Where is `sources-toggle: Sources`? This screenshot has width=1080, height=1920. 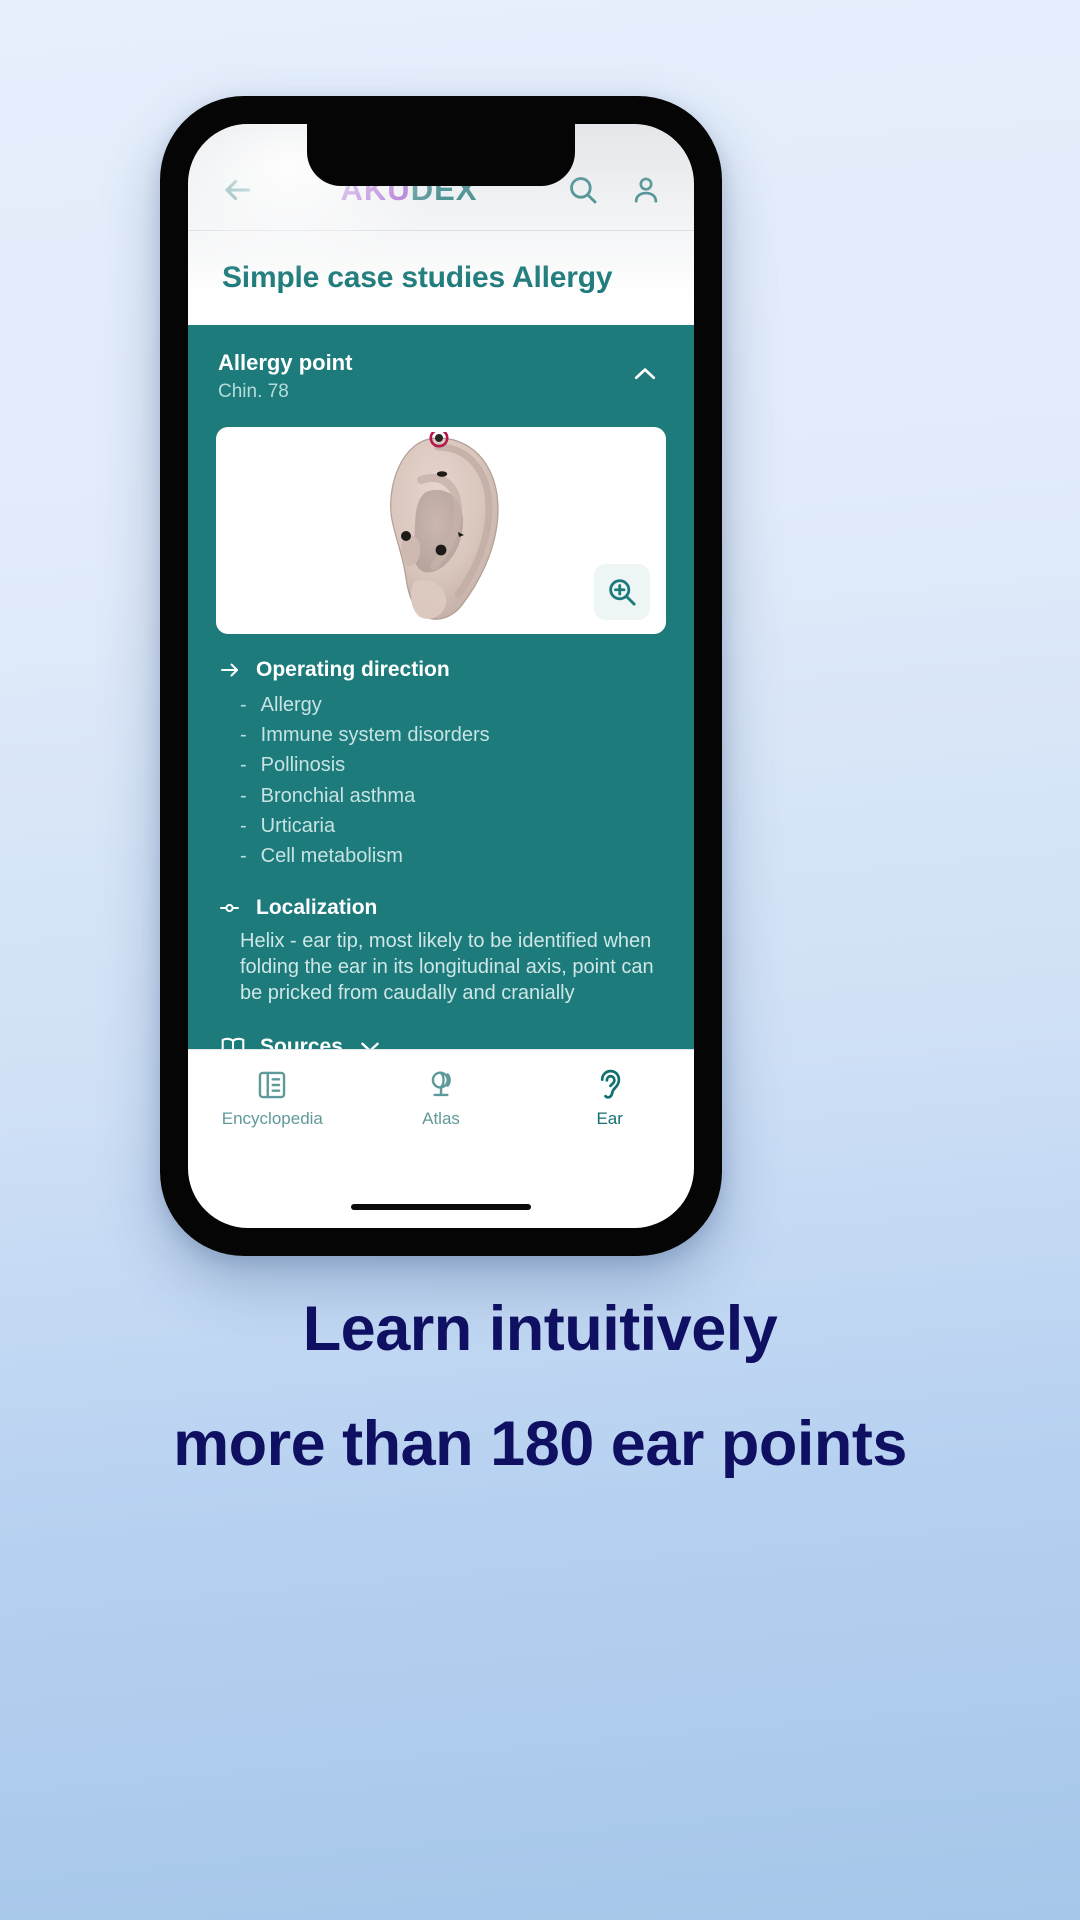
sources-toggle: Sources is located at coordinates (441, 1041).